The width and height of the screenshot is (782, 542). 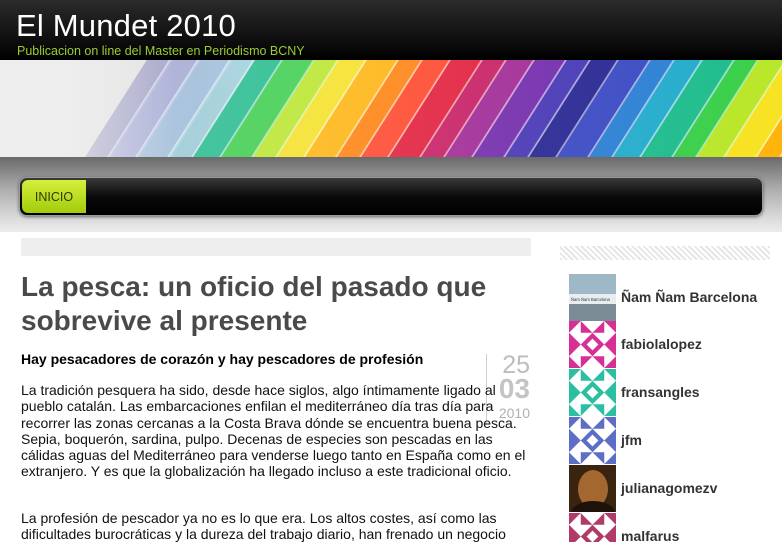 What do you see at coordinates (54, 196) in the screenshot?
I see `nav-item-inicio: INICIO` at bounding box center [54, 196].